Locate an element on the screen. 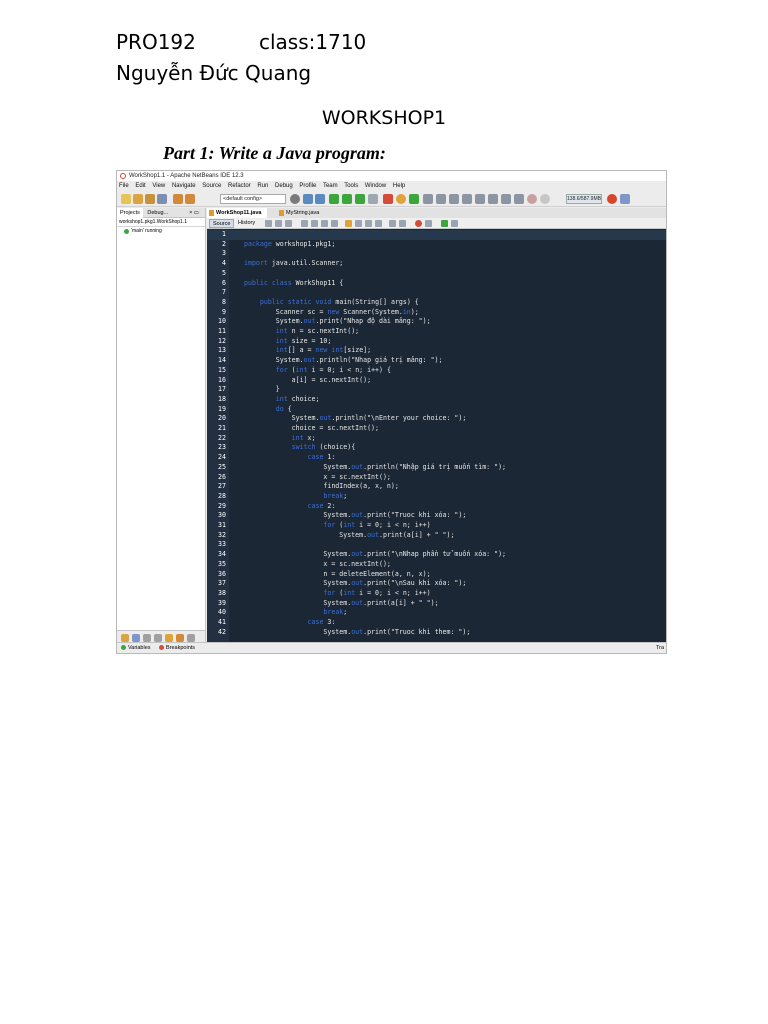 The width and height of the screenshot is (768, 1024). step-over-icon is located at coordinates (428, 199).